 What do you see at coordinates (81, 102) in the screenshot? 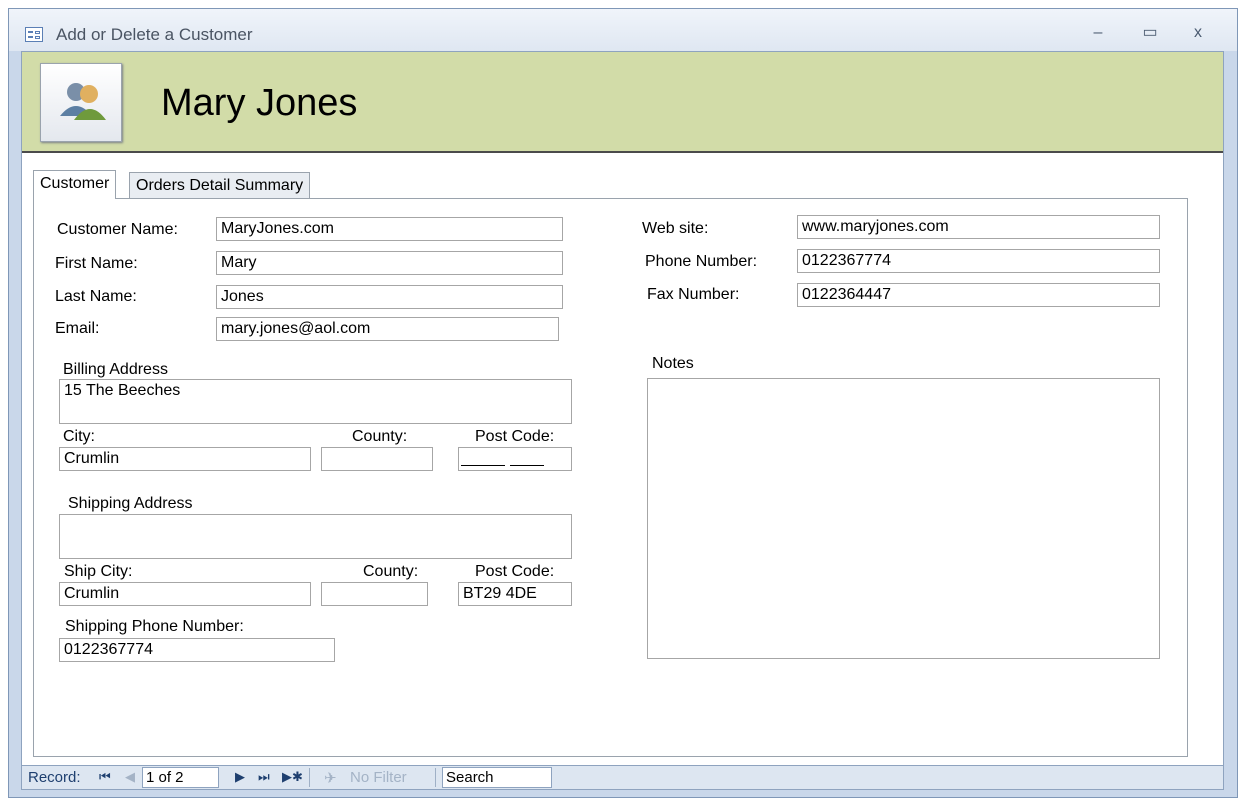
I see `customers-icon` at bounding box center [81, 102].